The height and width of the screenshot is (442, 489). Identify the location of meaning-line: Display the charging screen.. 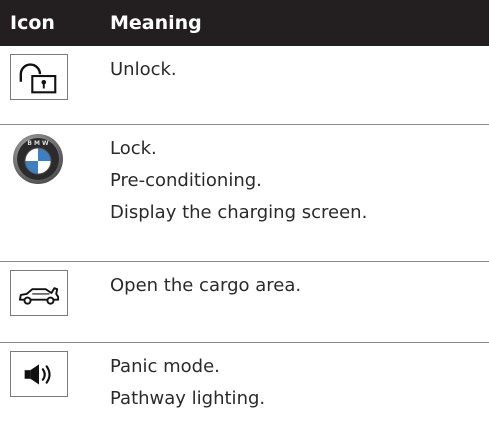
(239, 212).